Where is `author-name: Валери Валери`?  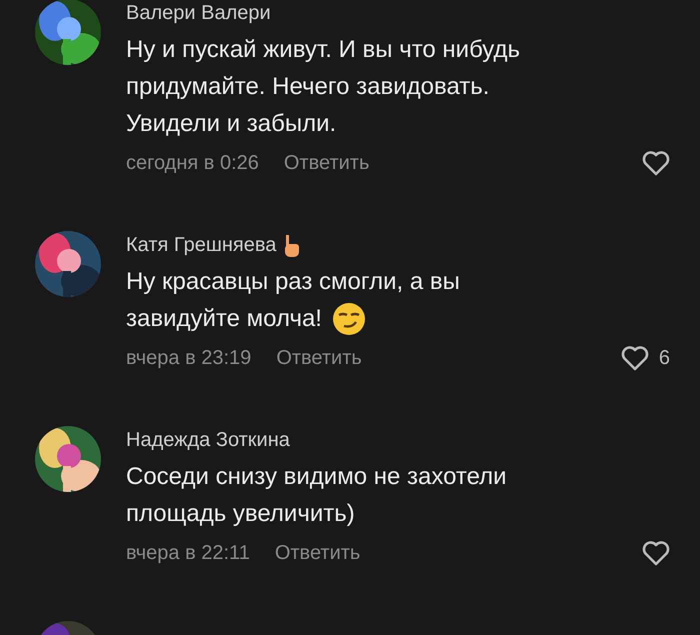 author-name: Валери Валери is located at coordinates (198, 13).